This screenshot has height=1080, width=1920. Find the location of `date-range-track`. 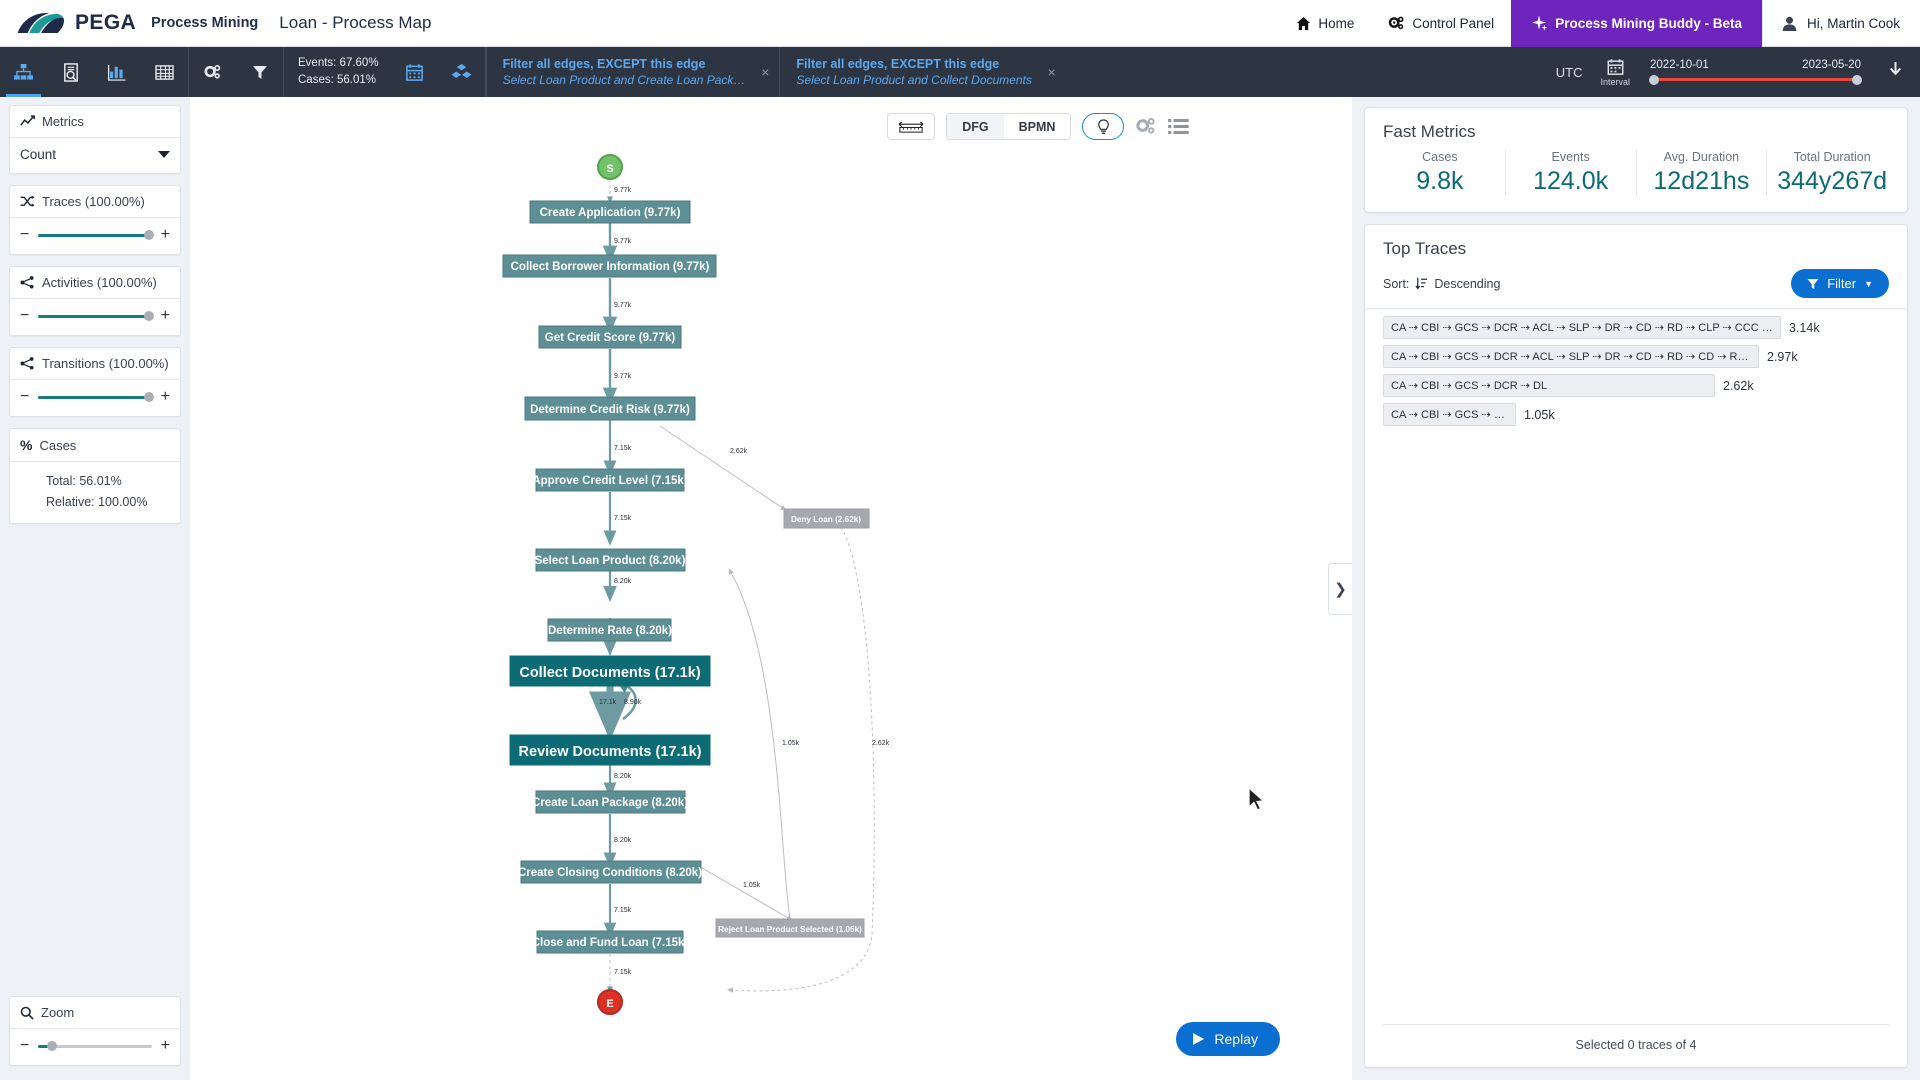

date-range-track is located at coordinates (1755, 80).